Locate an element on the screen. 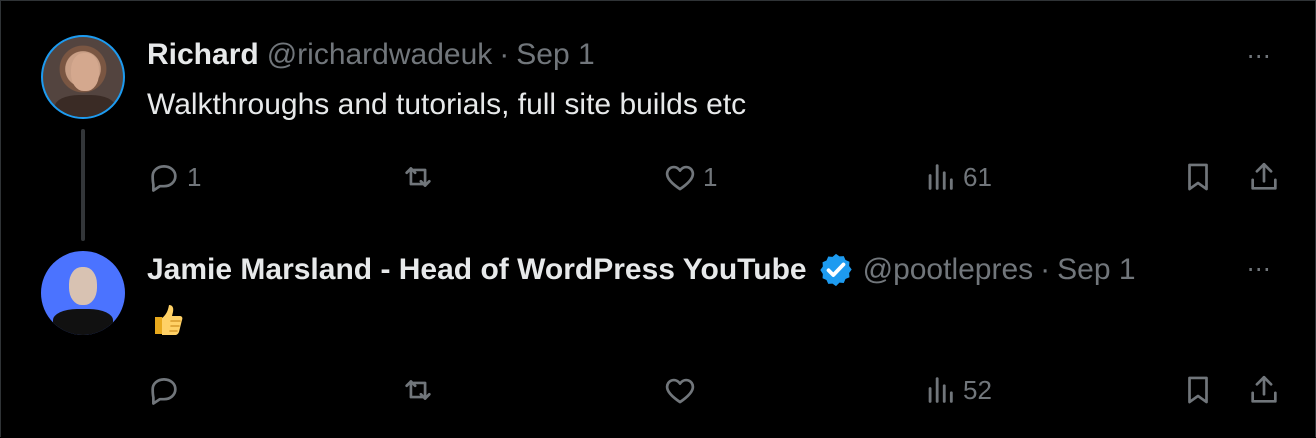  tweet-header: Richard @richardwadeuk · Sep 1 is located at coordinates (371, 55).